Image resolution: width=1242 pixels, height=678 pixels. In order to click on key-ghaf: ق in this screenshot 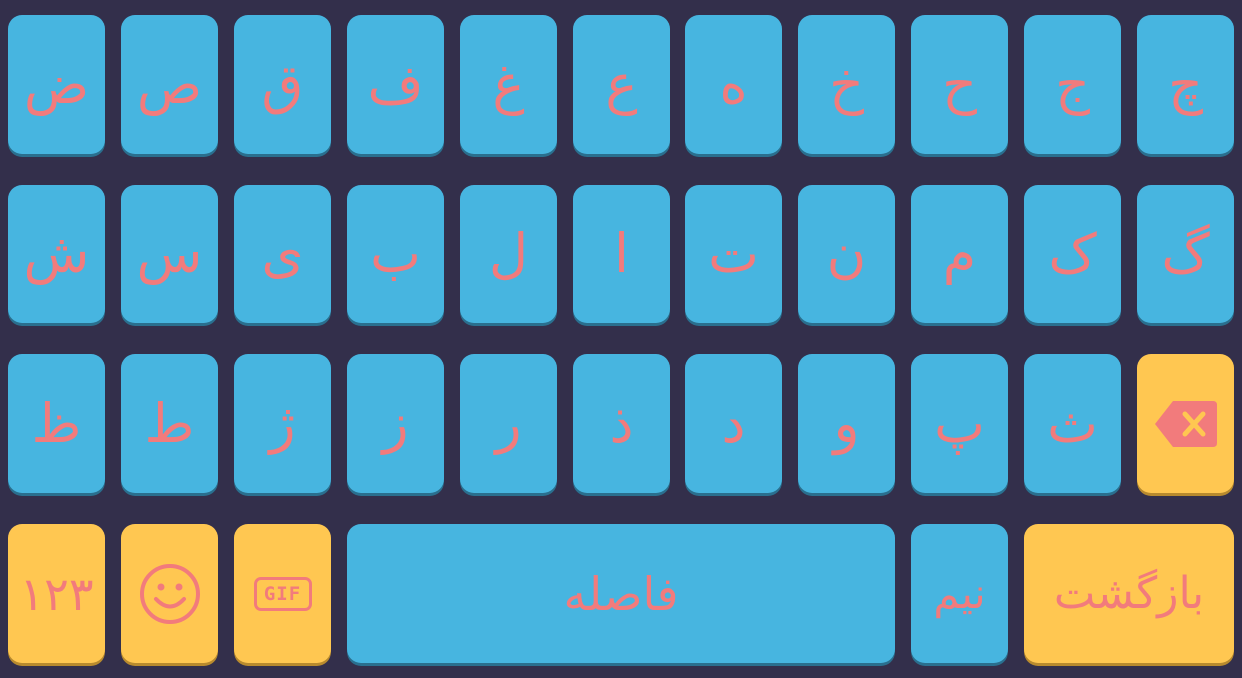, I will do `click(282, 84)`.